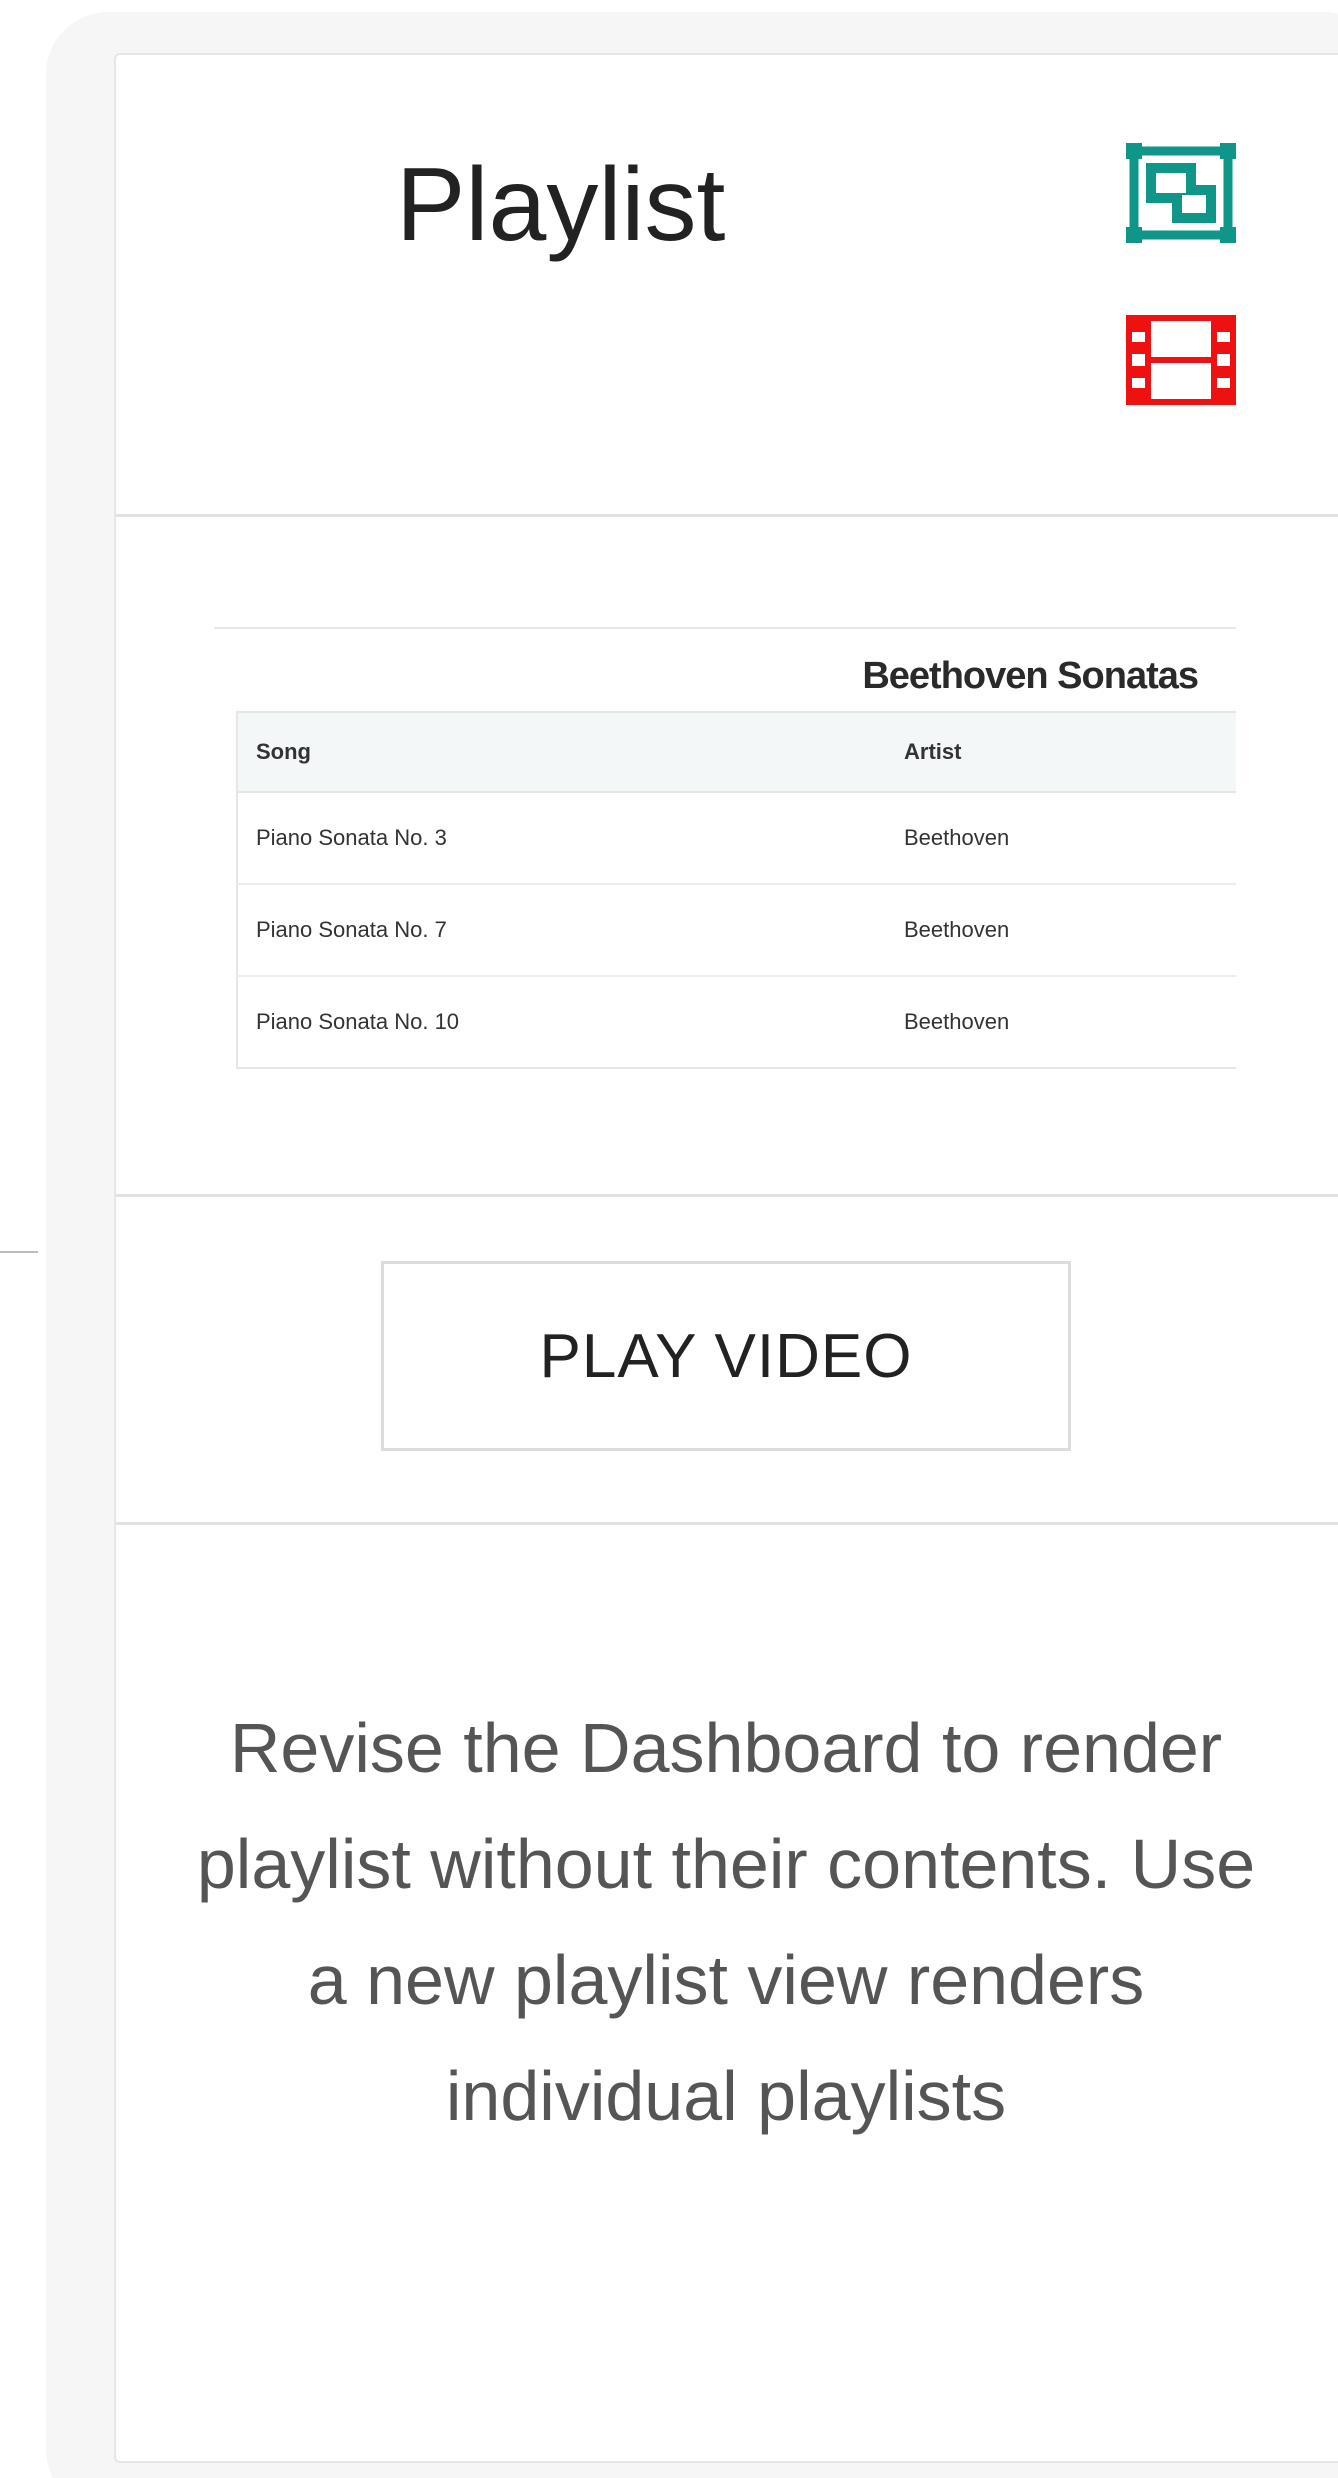 The image size is (1338, 2478). Describe the element at coordinates (358, 1021) in the screenshot. I see `song-cell: Piano Sonata No. 10` at that location.